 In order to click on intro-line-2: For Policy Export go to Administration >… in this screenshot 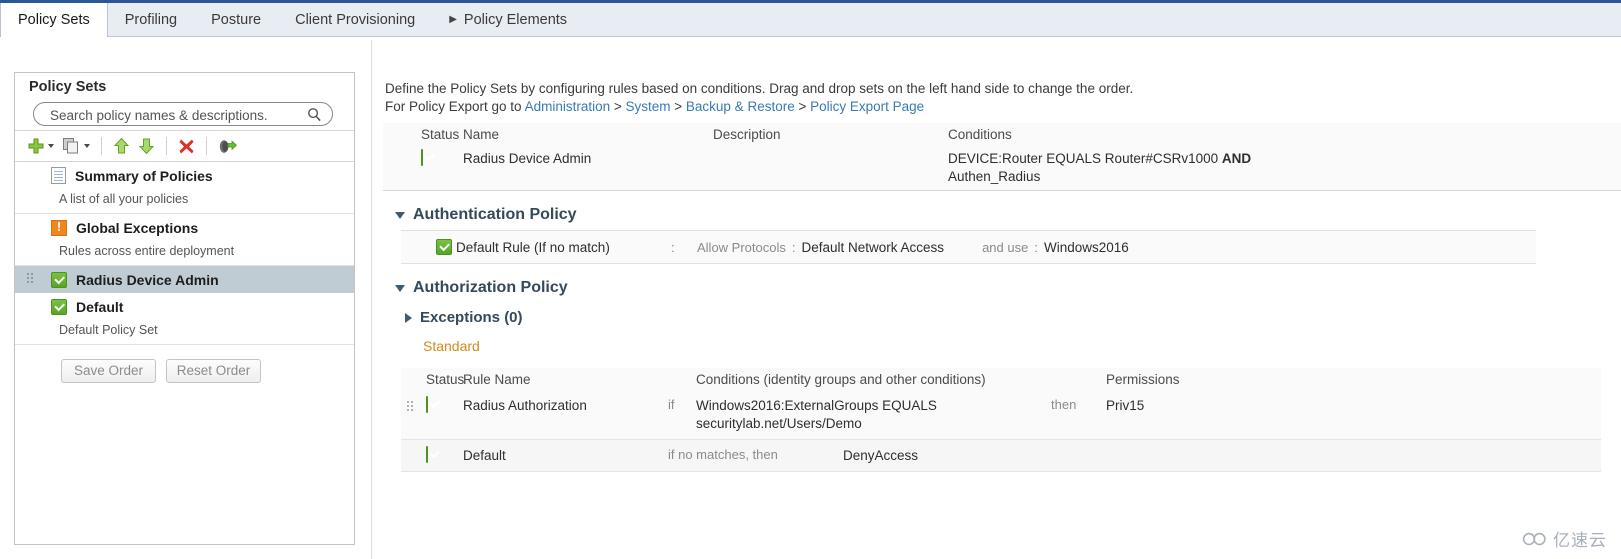, I will do `click(1002, 107)`.